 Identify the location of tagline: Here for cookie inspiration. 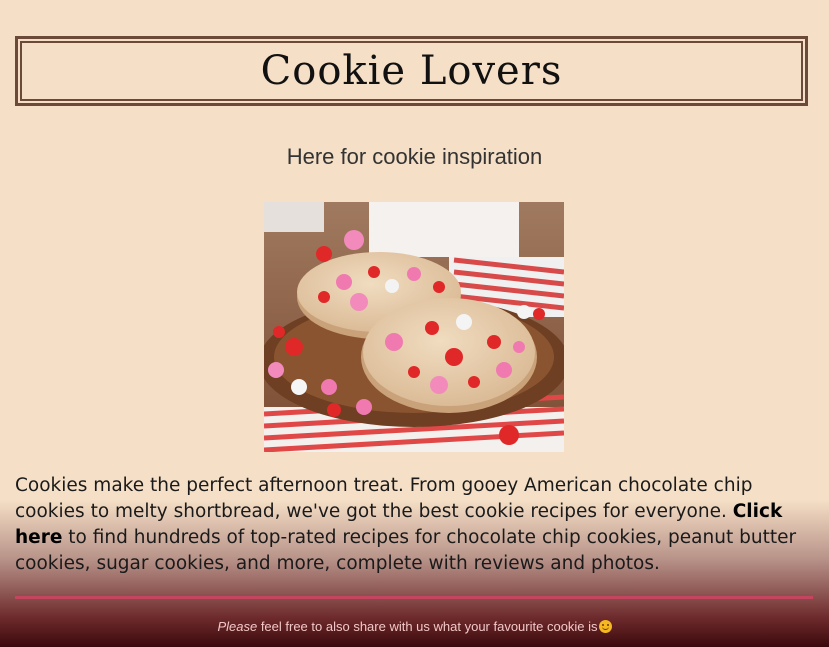
(414, 156).